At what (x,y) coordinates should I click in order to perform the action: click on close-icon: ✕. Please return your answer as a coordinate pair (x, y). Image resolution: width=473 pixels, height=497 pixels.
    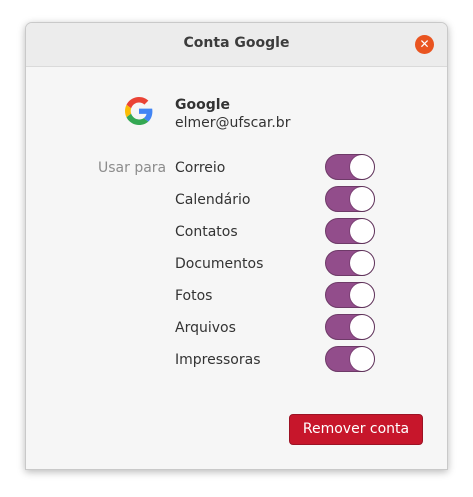
    Looking at the image, I should click on (424, 44).